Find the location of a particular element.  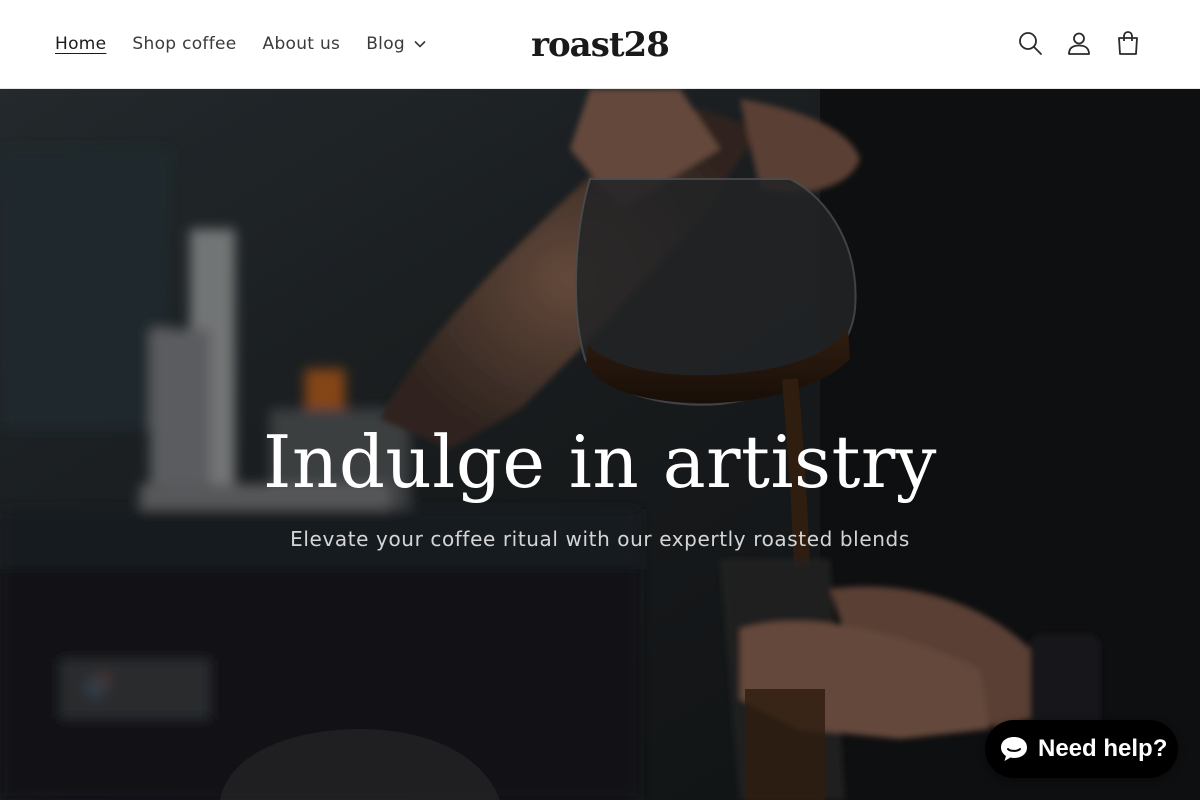

search-button is located at coordinates (1030, 43).